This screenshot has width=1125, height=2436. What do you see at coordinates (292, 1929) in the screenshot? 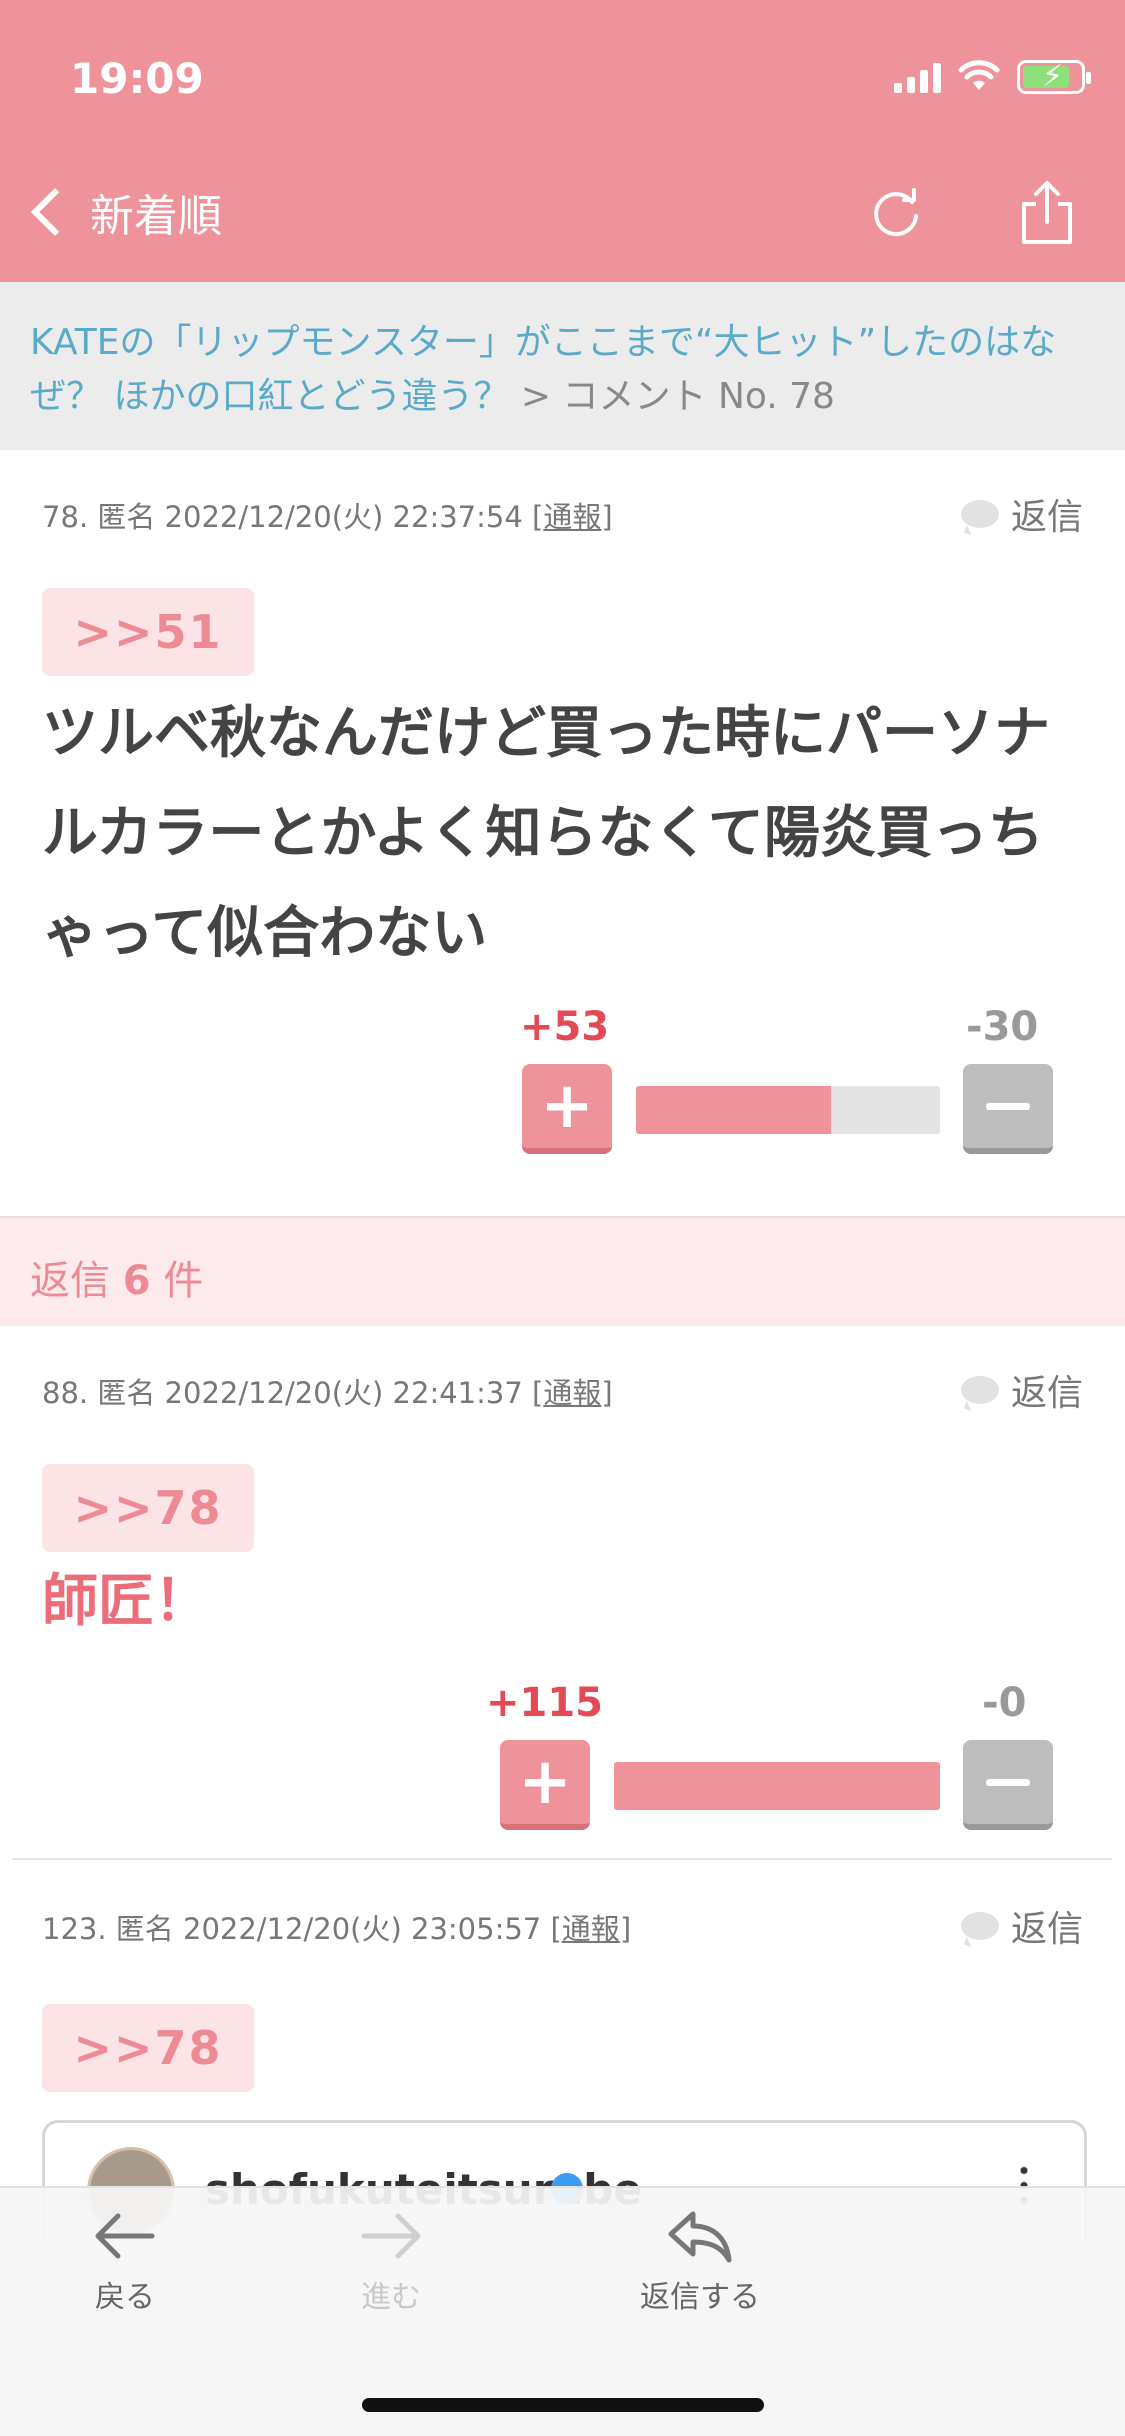
I see `comment-header: 123. 匿名 2022/12/20(火) 23:05:57` at bounding box center [292, 1929].